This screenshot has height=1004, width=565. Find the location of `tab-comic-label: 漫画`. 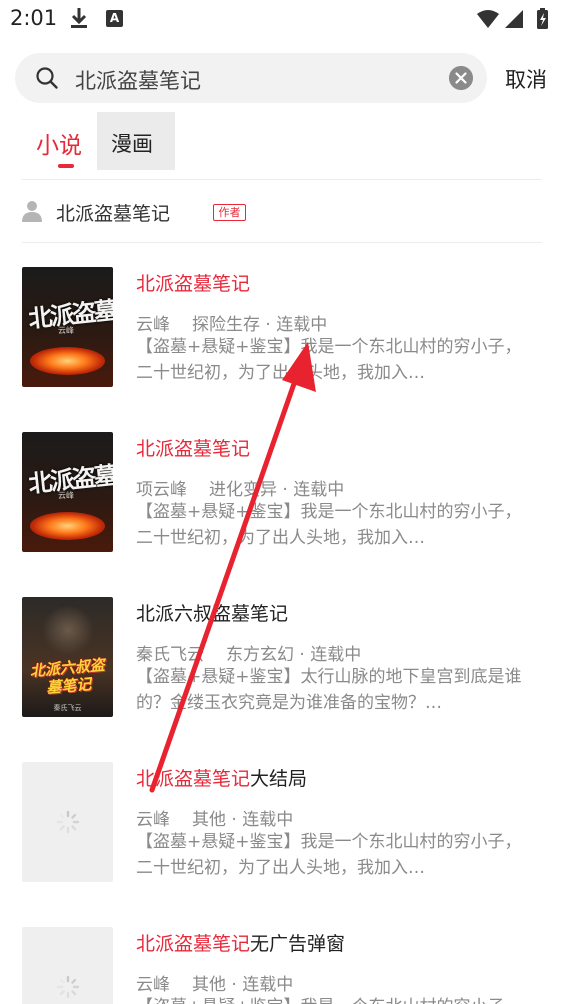

tab-comic-label: 漫画 is located at coordinates (132, 144).